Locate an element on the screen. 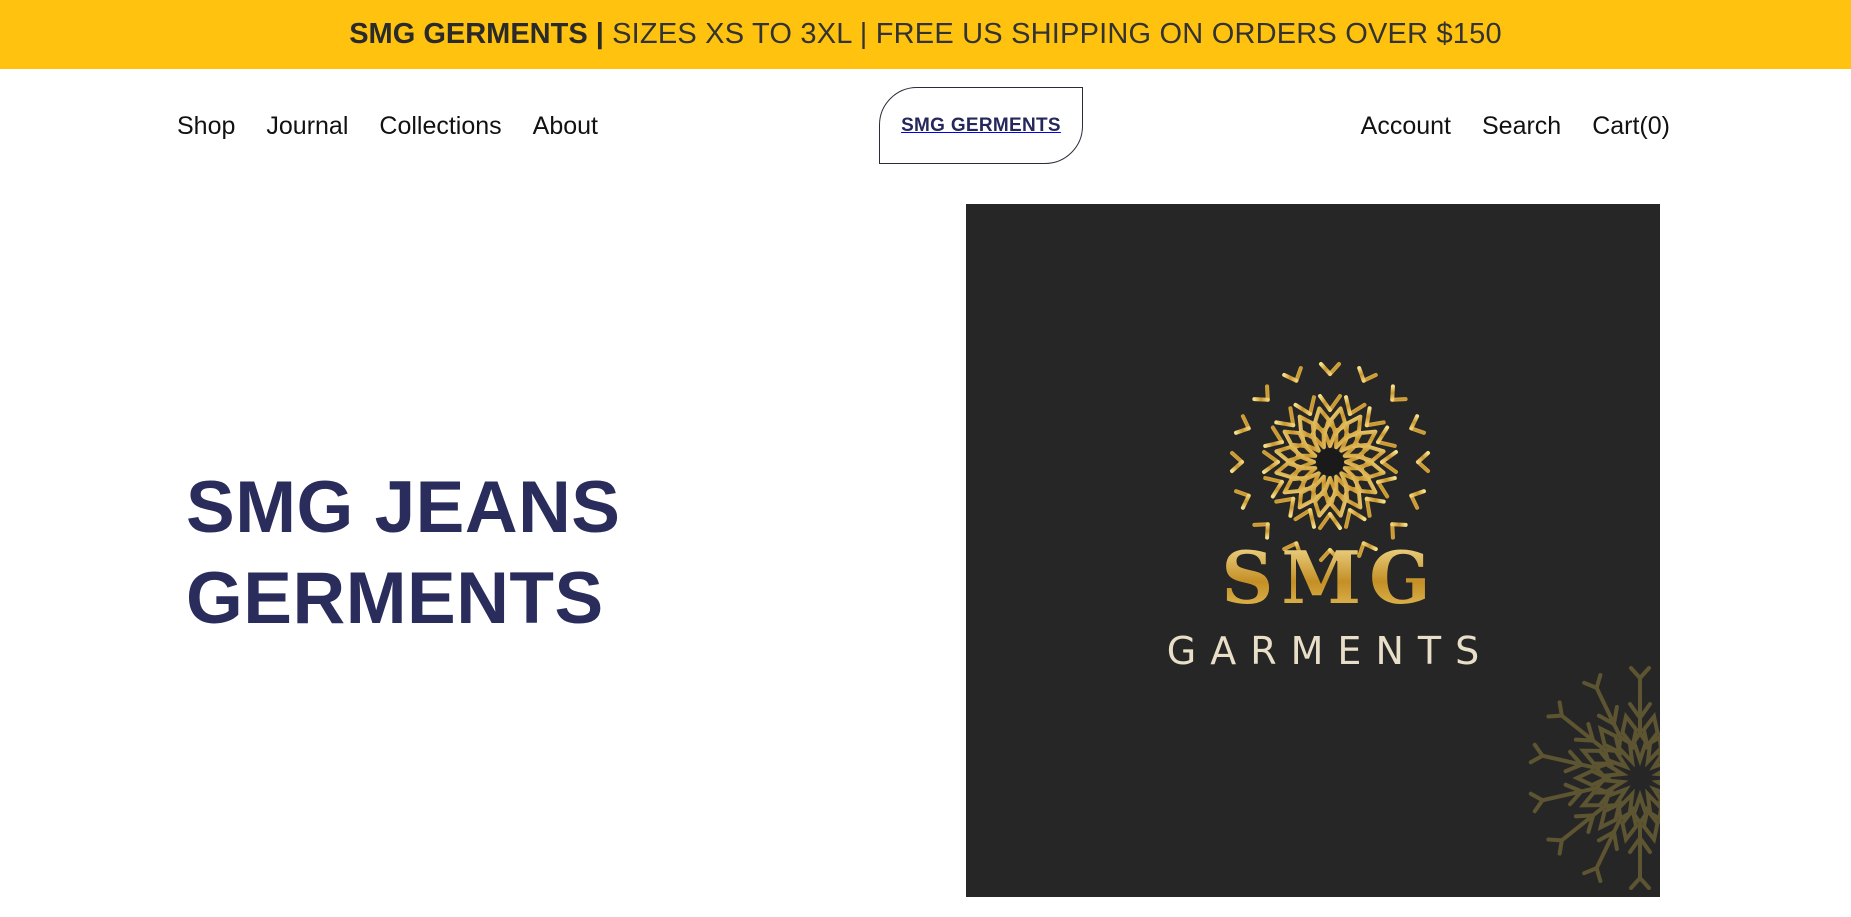 The image size is (1851, 917). nav-link-journal: Journal is located at coordinates (307, 126).